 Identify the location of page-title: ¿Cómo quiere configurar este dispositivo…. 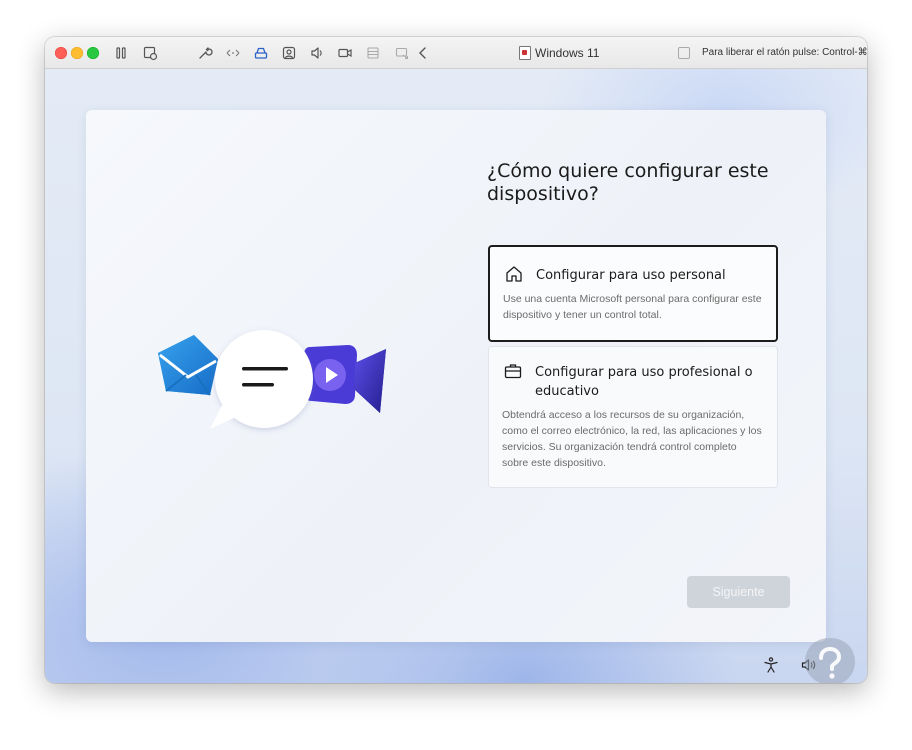
(628, 182).